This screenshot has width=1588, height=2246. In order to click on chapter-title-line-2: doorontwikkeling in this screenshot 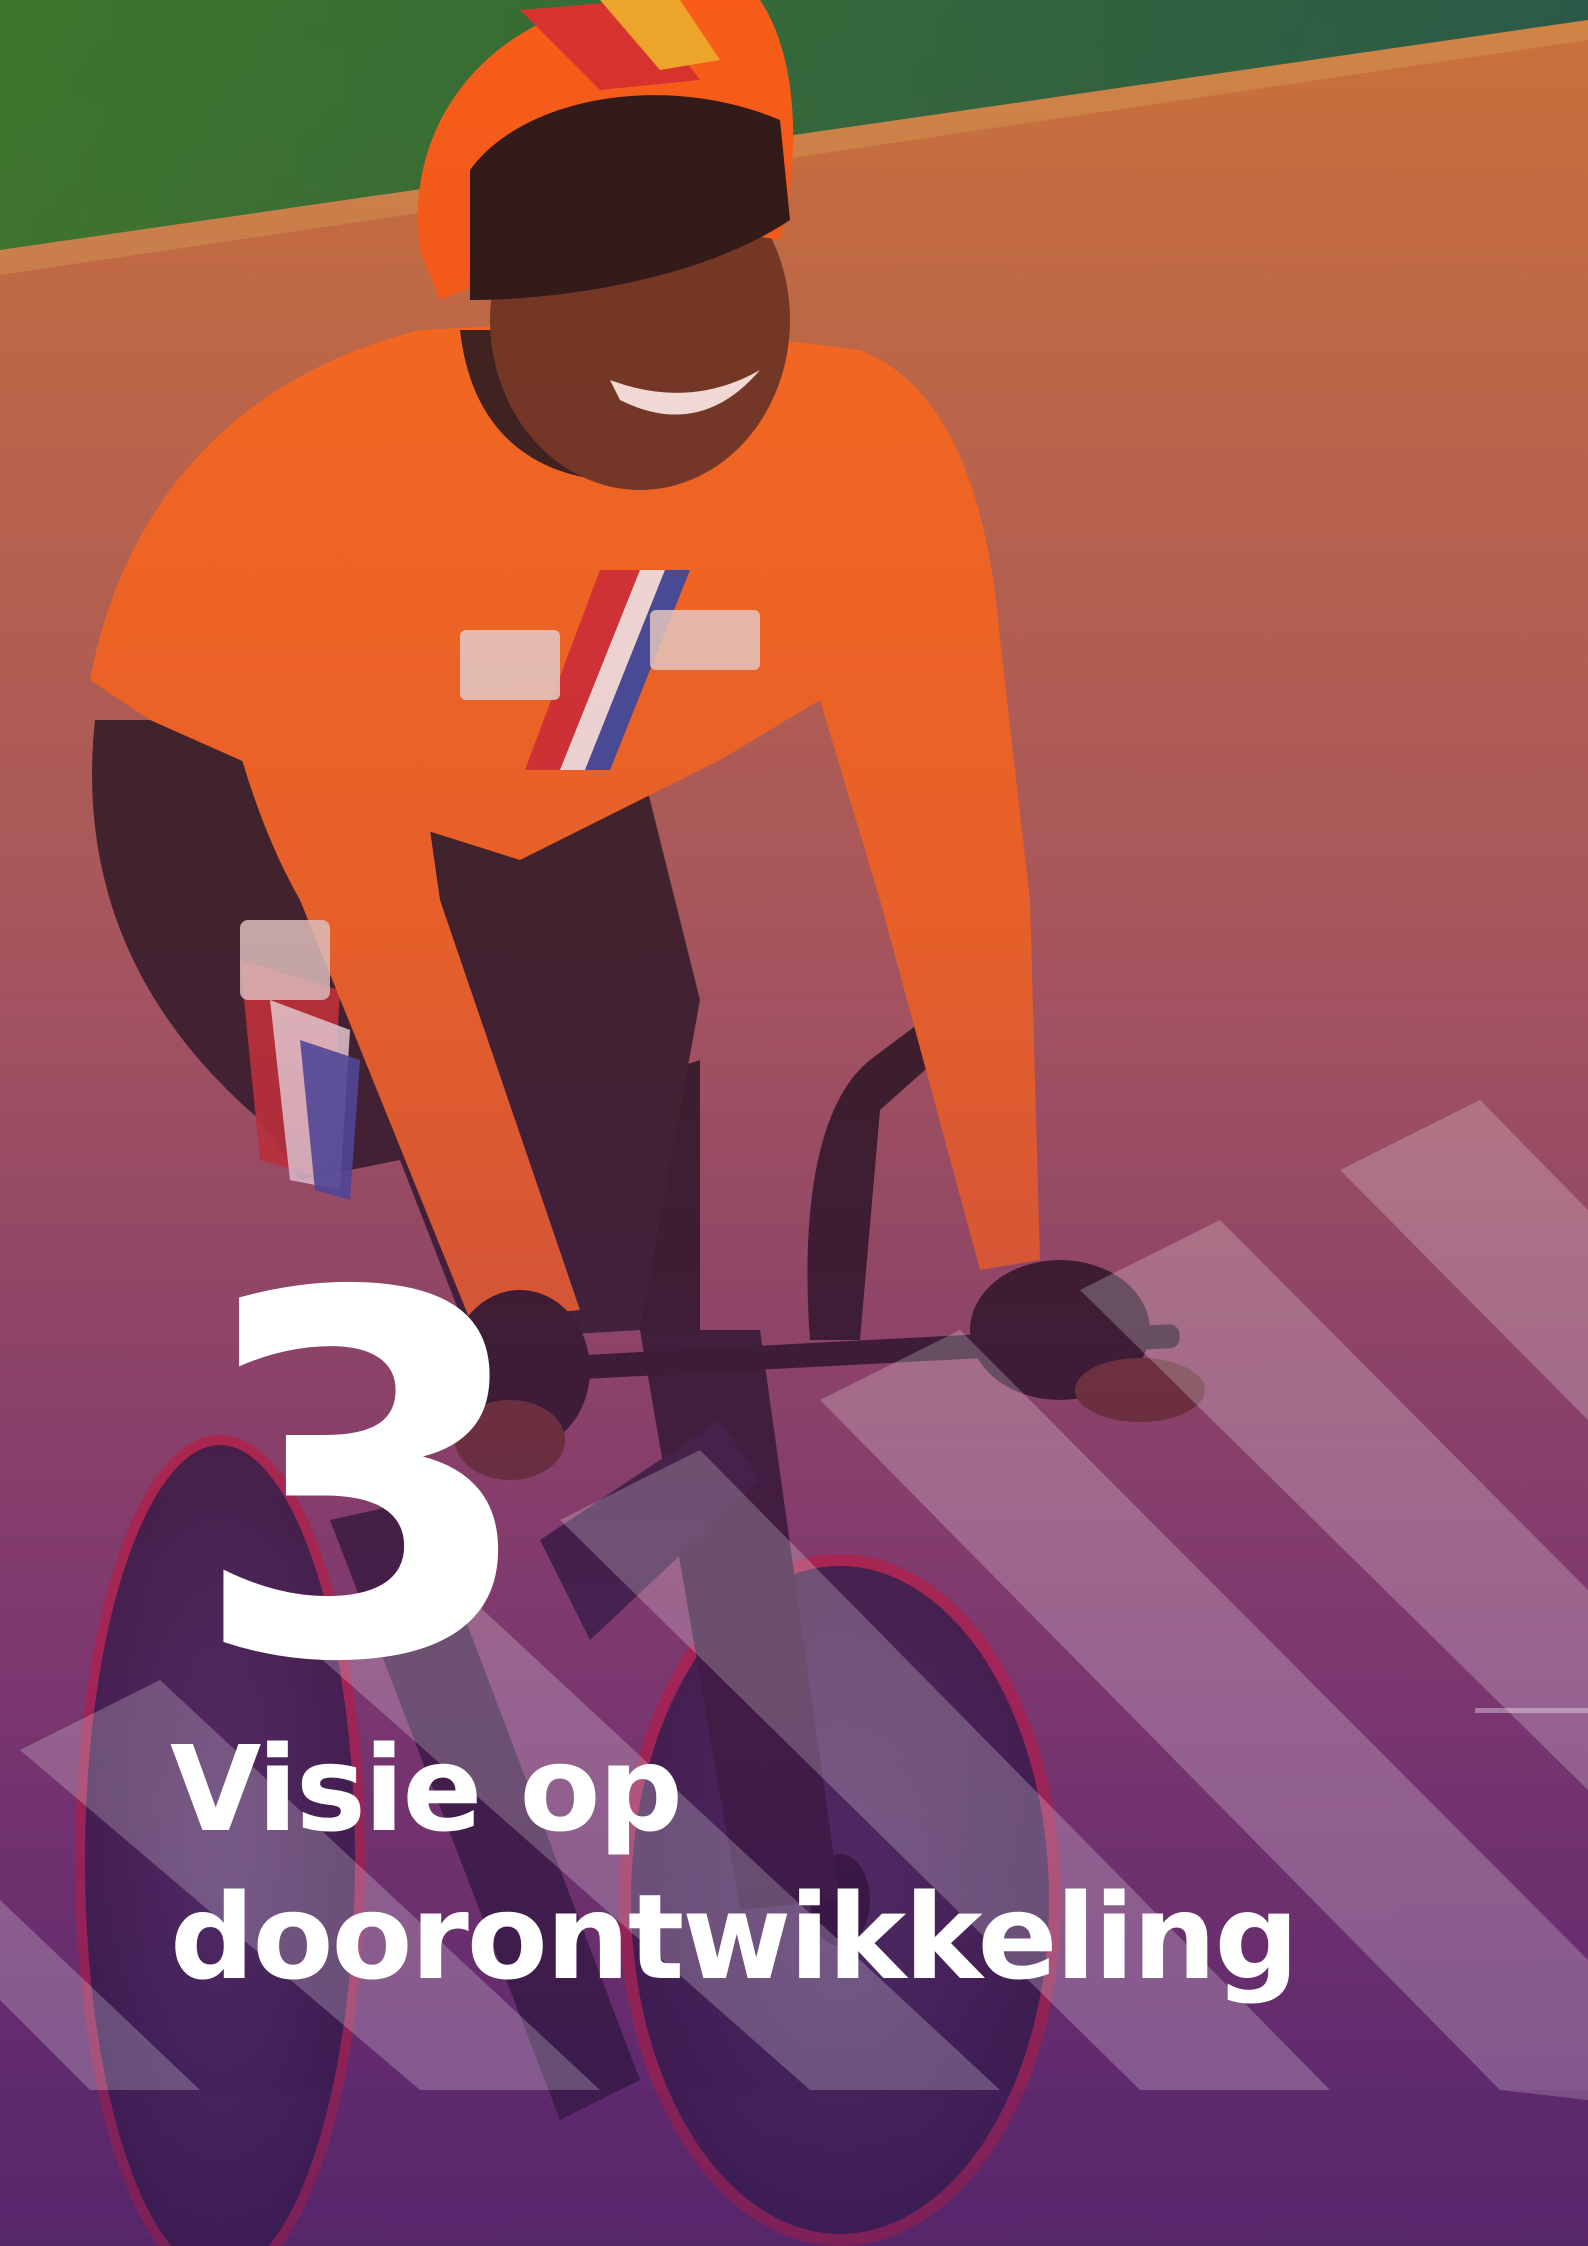, I will do `click(734, 1937)`.